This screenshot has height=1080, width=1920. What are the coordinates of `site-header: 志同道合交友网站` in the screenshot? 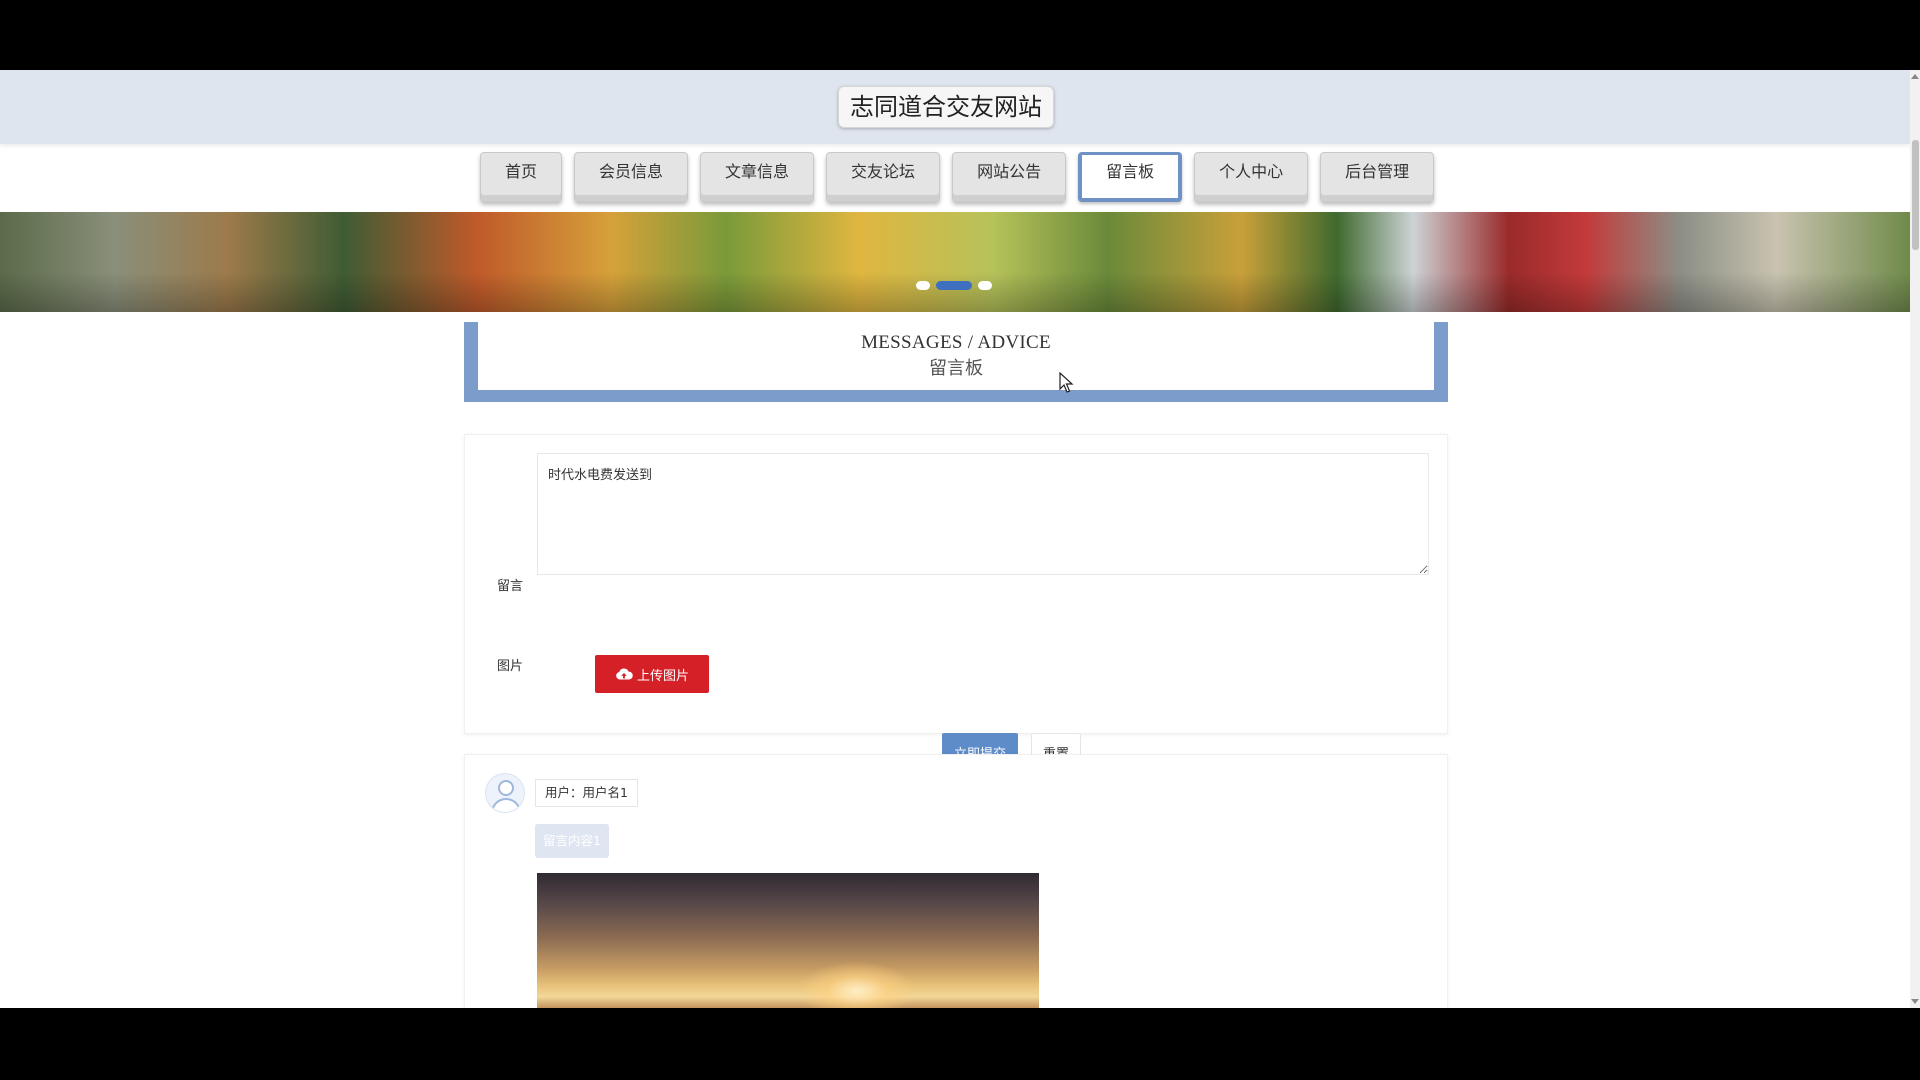 It's located at (955, 107).